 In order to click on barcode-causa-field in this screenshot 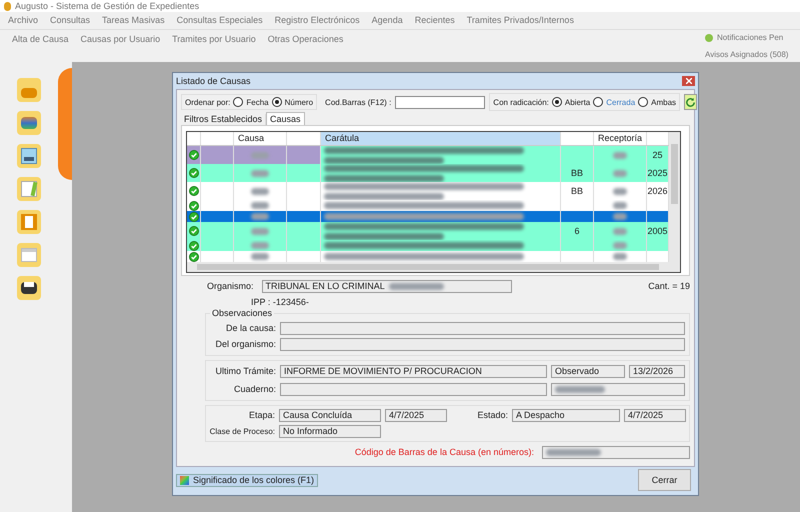, I will do `click(616, 452)`.